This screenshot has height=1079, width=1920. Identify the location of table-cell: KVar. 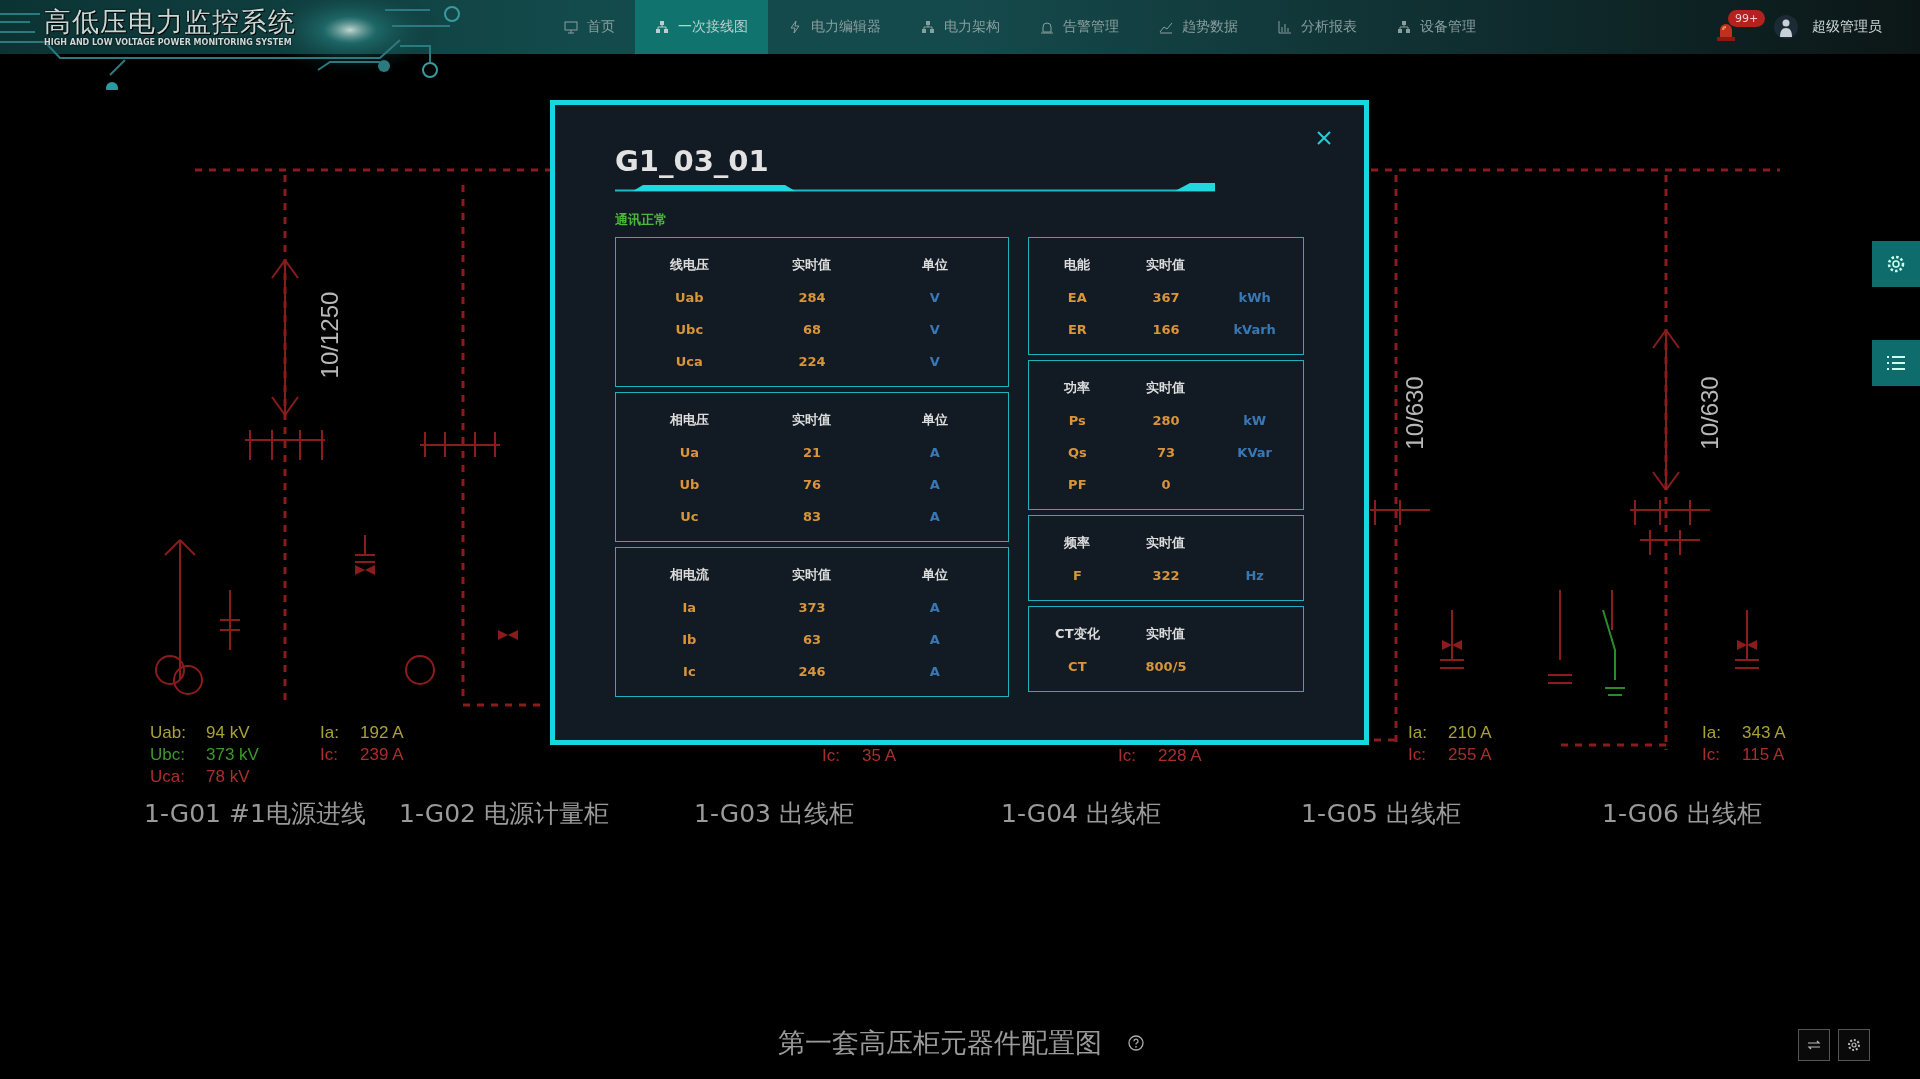
(1254, 452).